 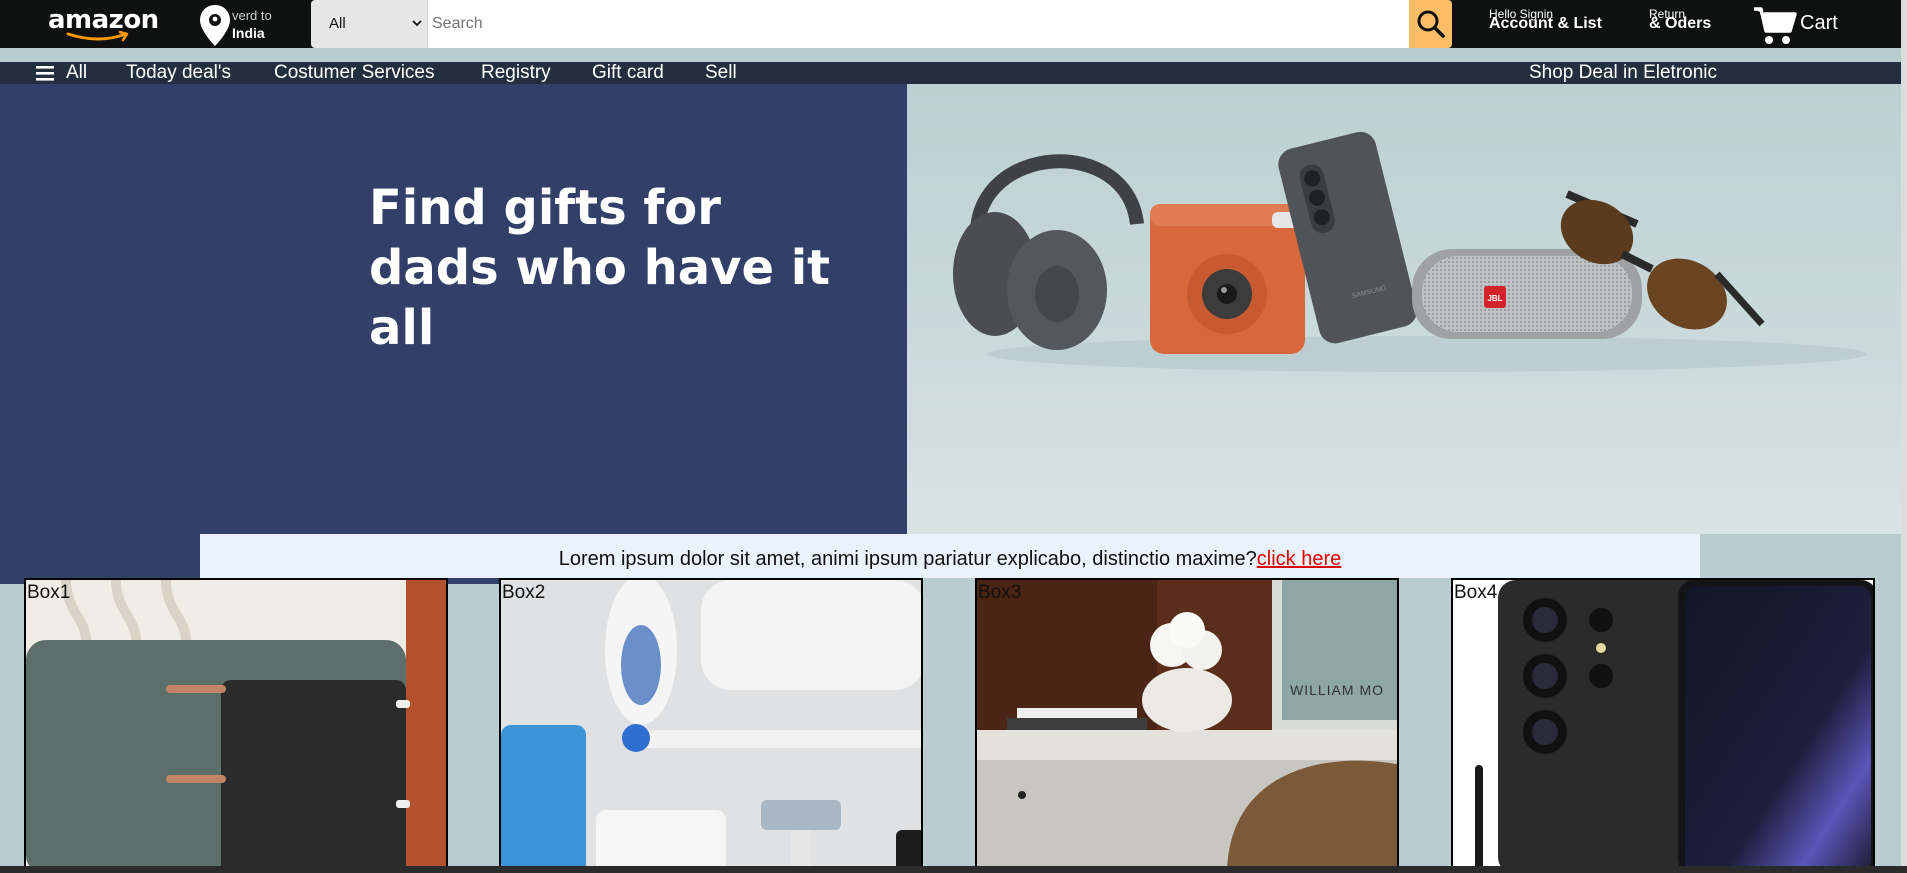 I want to click on subnav-gift-card: Gift card, so click(x=628, y=73).